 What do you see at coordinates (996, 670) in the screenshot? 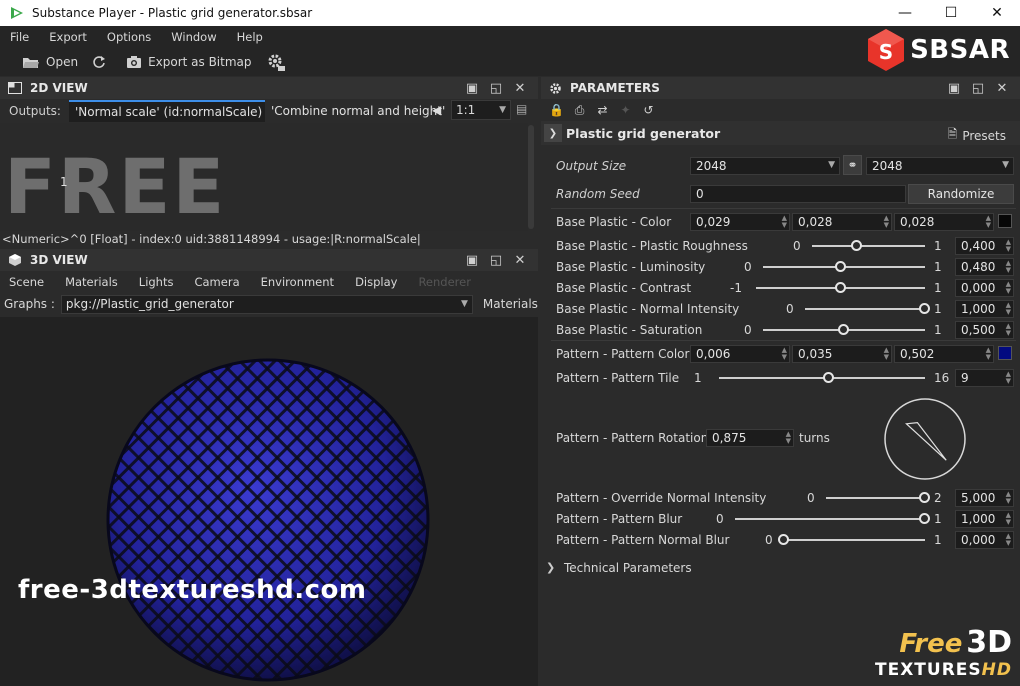
I see `watermark-hd: HD` at bounding box center [996, 670].